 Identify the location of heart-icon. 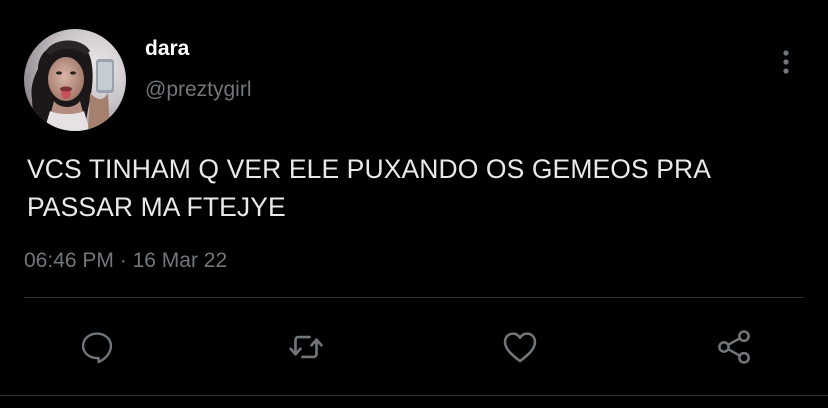
(520, 347).